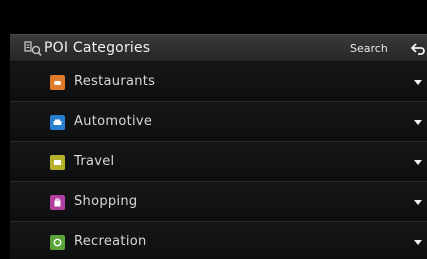  What do you see at coordinates (57, 162) in the screenshot?
I see `travel-icon` at bounding box center [57, 162].